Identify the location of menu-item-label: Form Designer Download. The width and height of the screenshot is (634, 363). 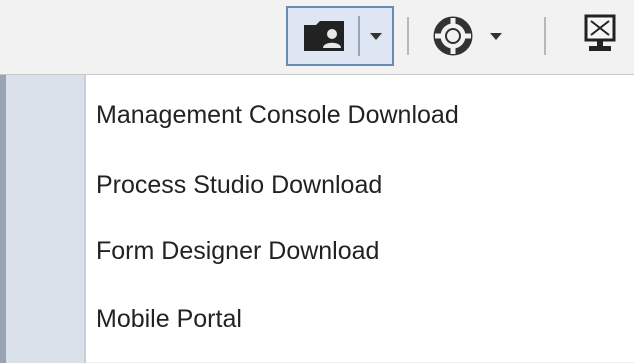
(238, 250).